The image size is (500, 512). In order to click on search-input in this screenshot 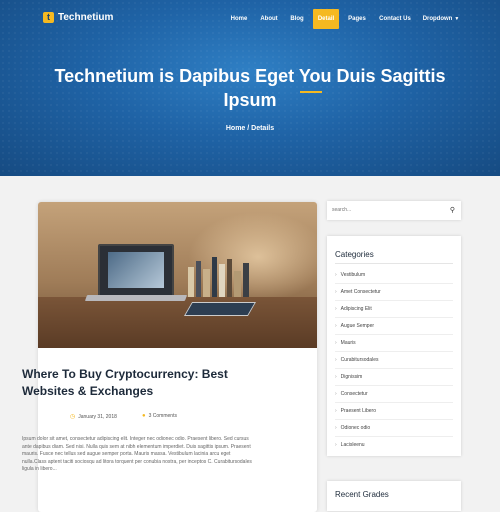, I will do `click(387, 210)`.